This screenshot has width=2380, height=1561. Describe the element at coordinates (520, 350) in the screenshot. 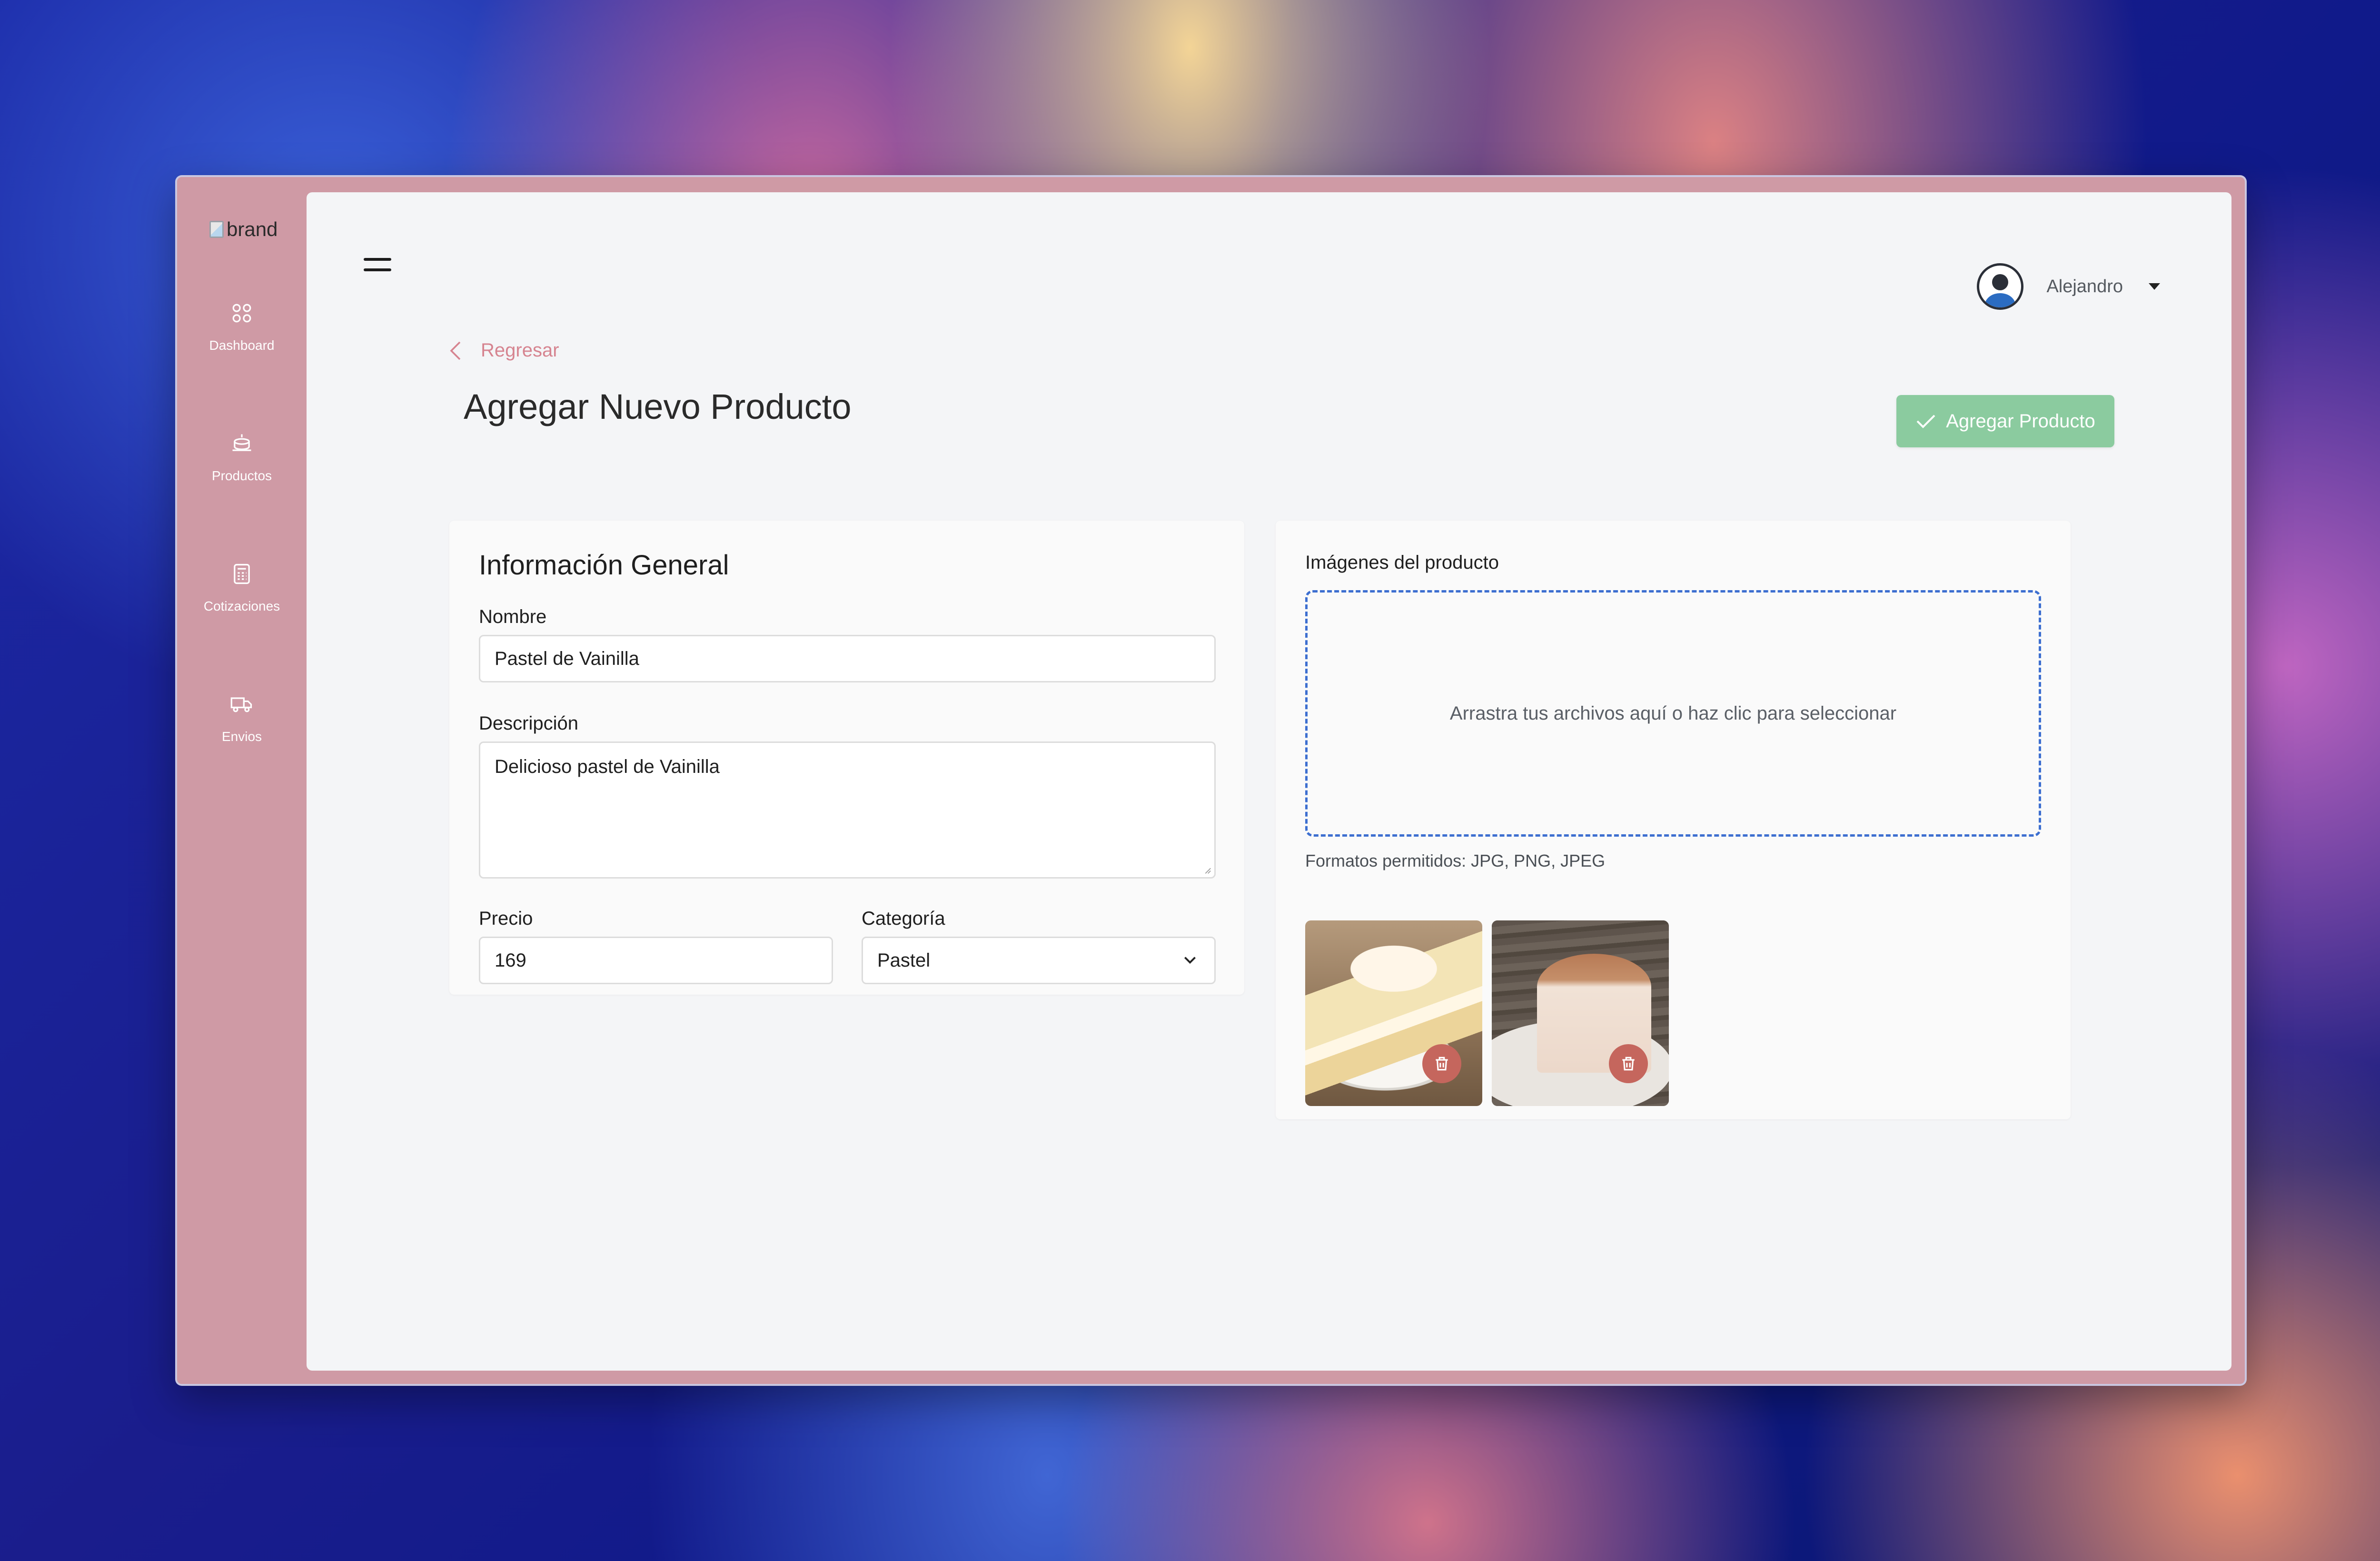

I see `back-label: Regresar` at that location.